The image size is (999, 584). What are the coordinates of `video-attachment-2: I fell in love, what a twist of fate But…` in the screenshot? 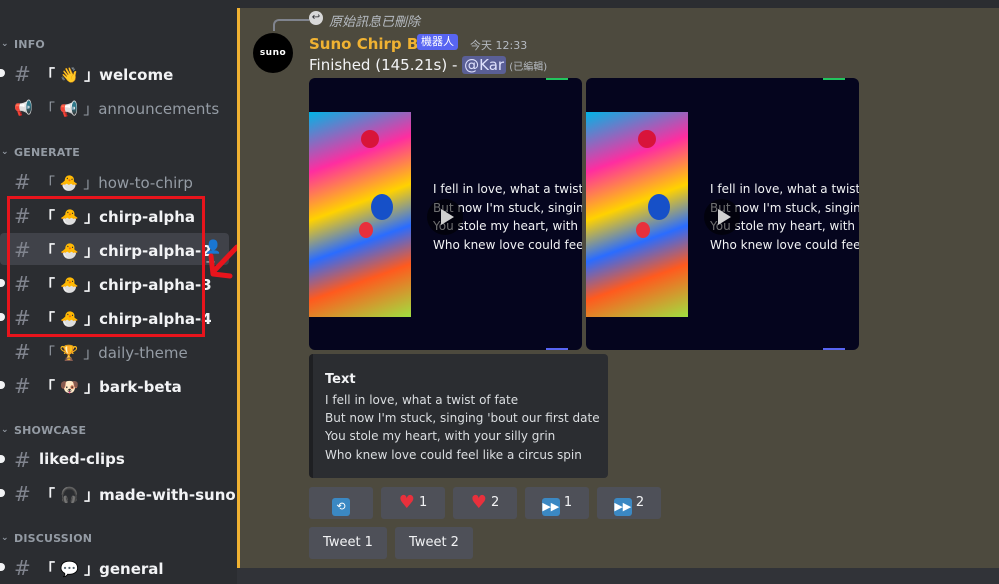 It's located at (722, 214).